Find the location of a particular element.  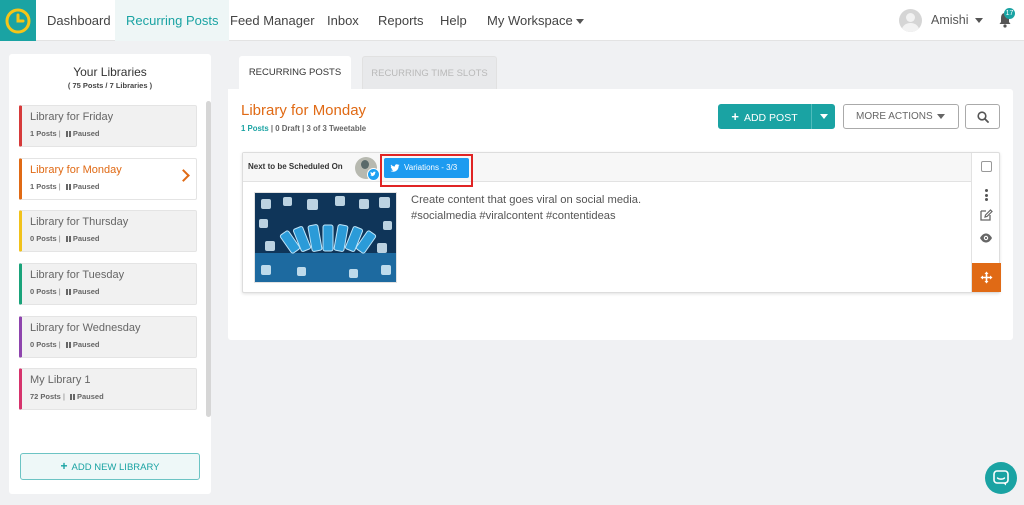

library-posts-count: 1 Posts is located at coordinates (255, 128).